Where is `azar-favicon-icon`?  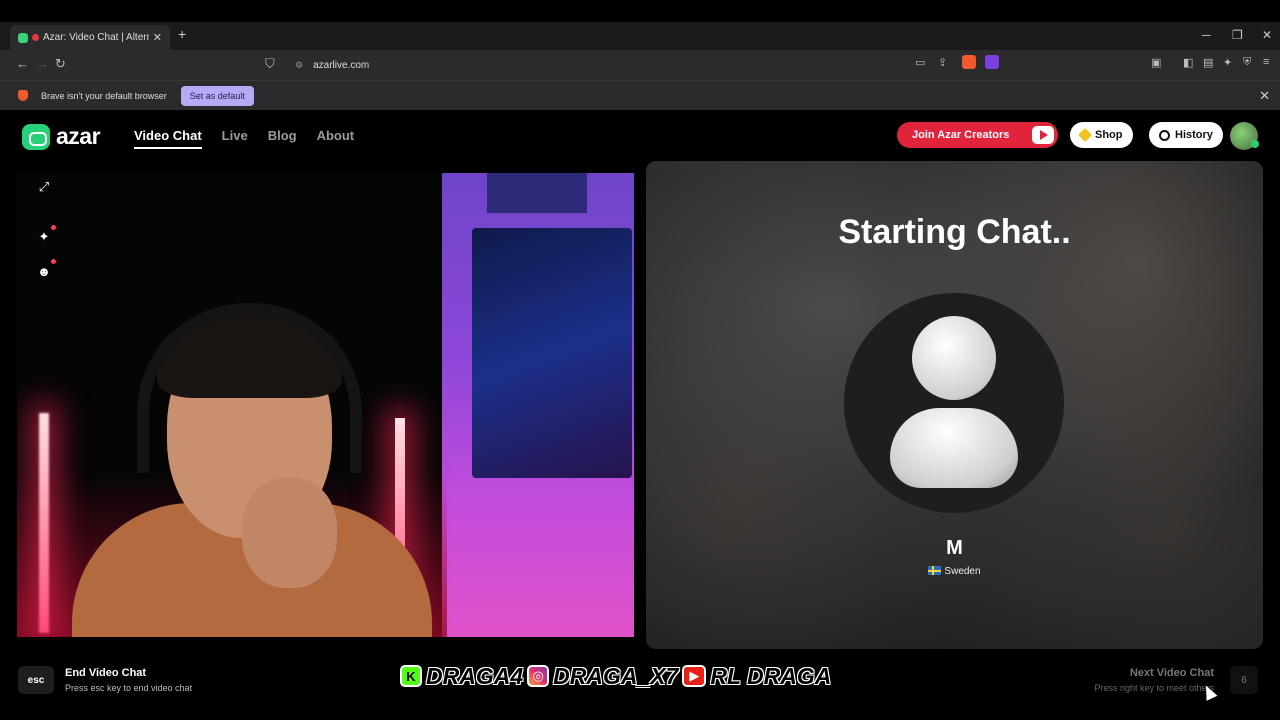
azar-favicon-icon is located at coordinates (23, 37).